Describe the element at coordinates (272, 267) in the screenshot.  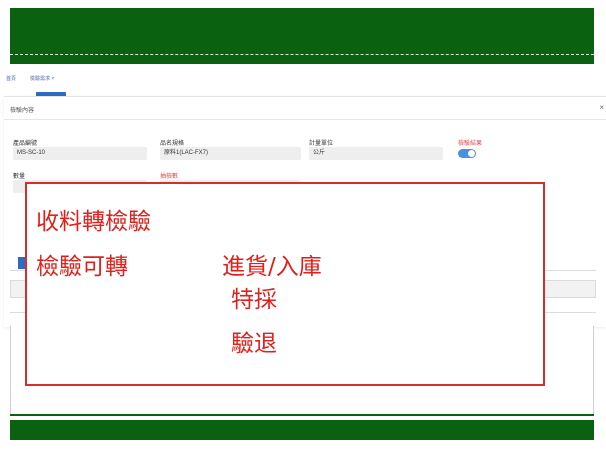
I see `annotation-option-purchase-receipt: 進貨/入庫` at that location.